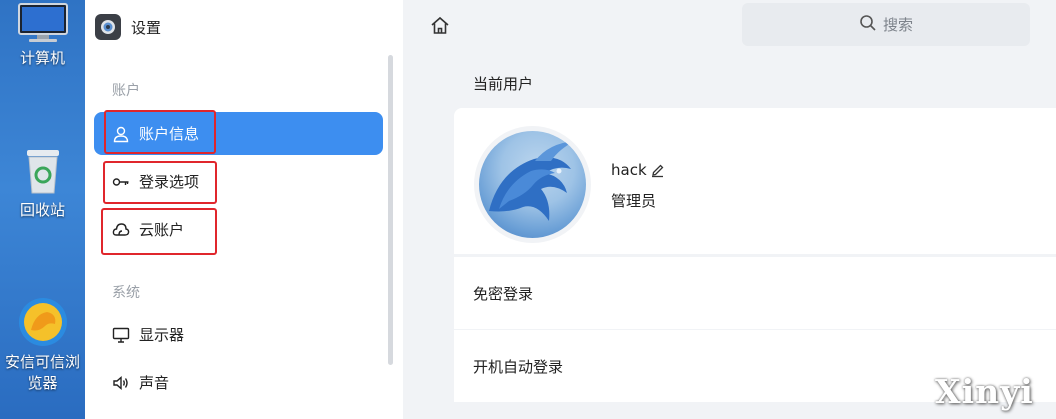 This screenshot has width=1056, height=419. Describe the element at coordinates (162, 335) in the screenshot. I see `sidebar-item-label: 显示器` at that location.